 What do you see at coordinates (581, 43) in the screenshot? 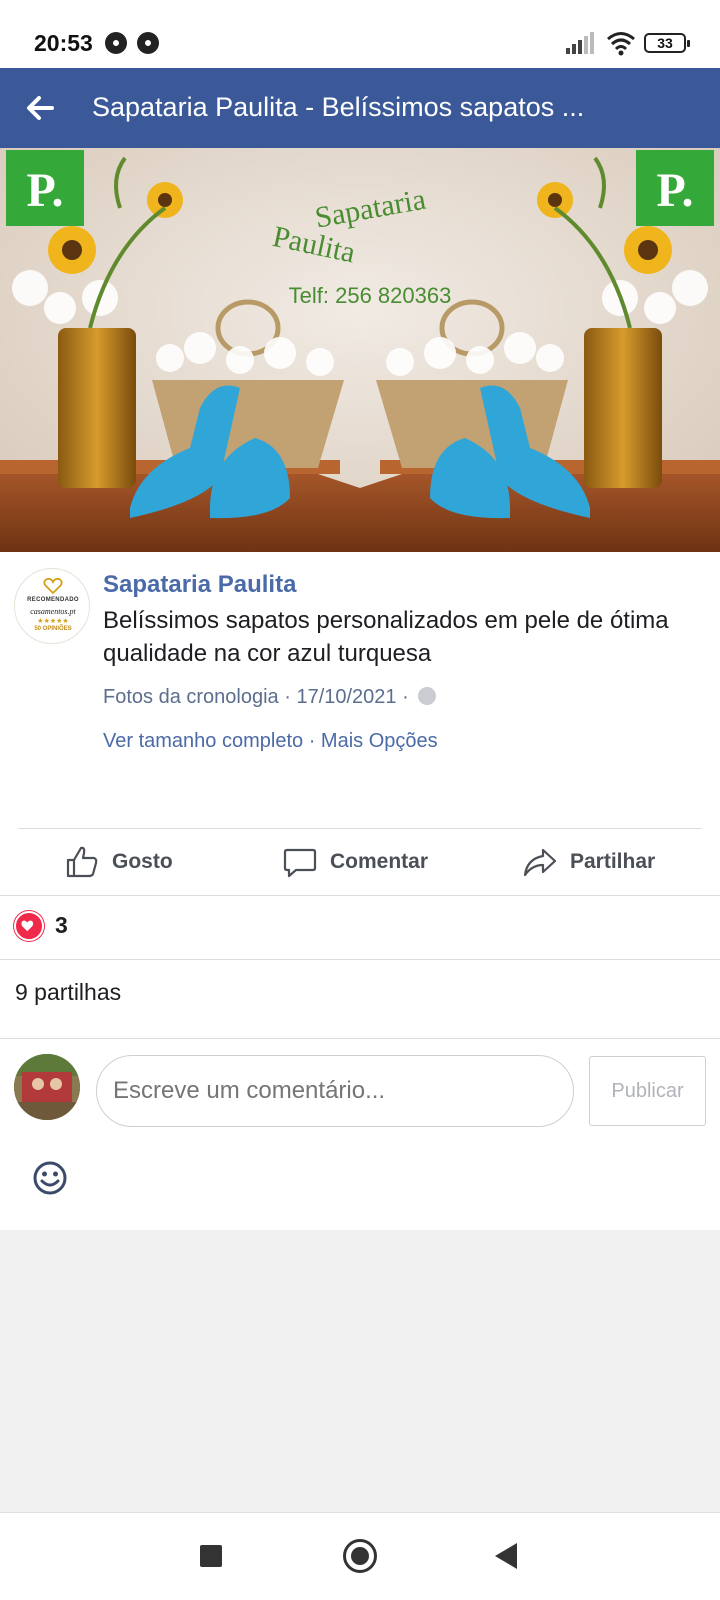
I see `signal-icon` at bounding box center [581, 43].